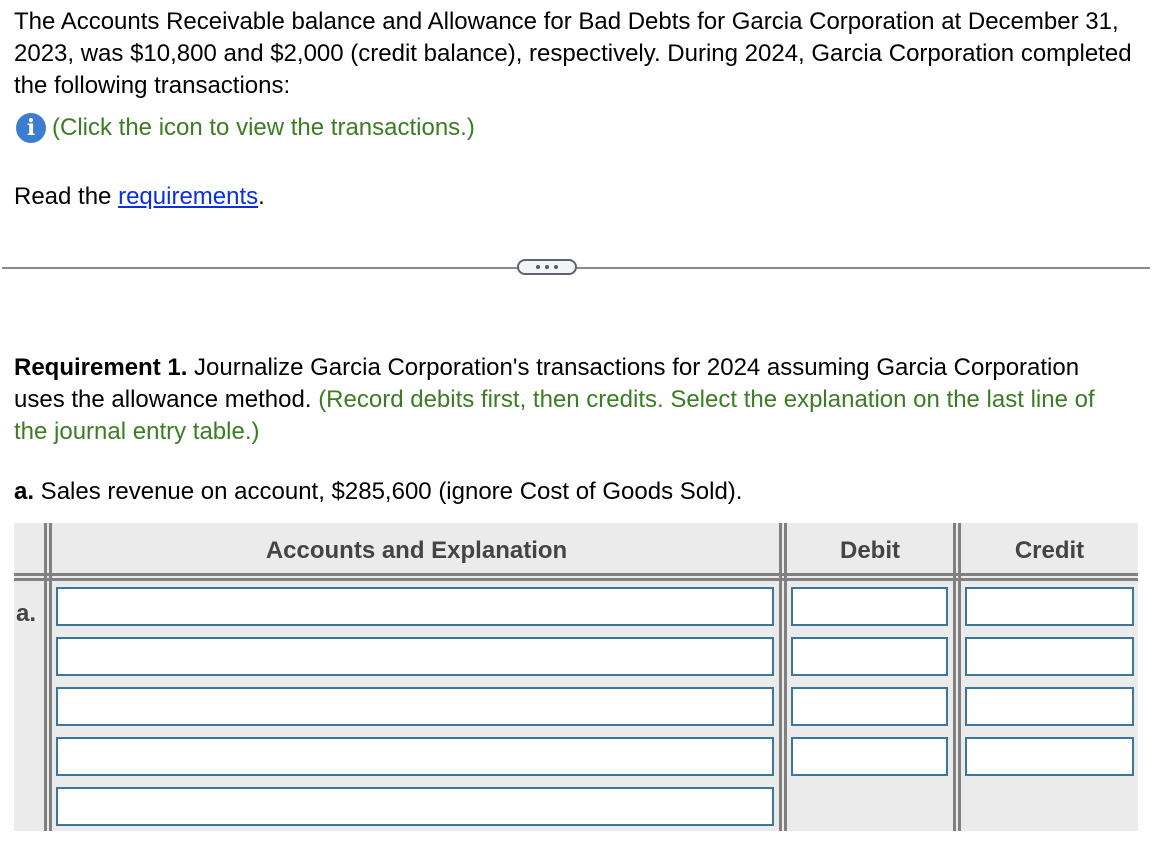 This screenshot has width=1158, height=854. I want to click on info-icon: i, so click(31, 128).